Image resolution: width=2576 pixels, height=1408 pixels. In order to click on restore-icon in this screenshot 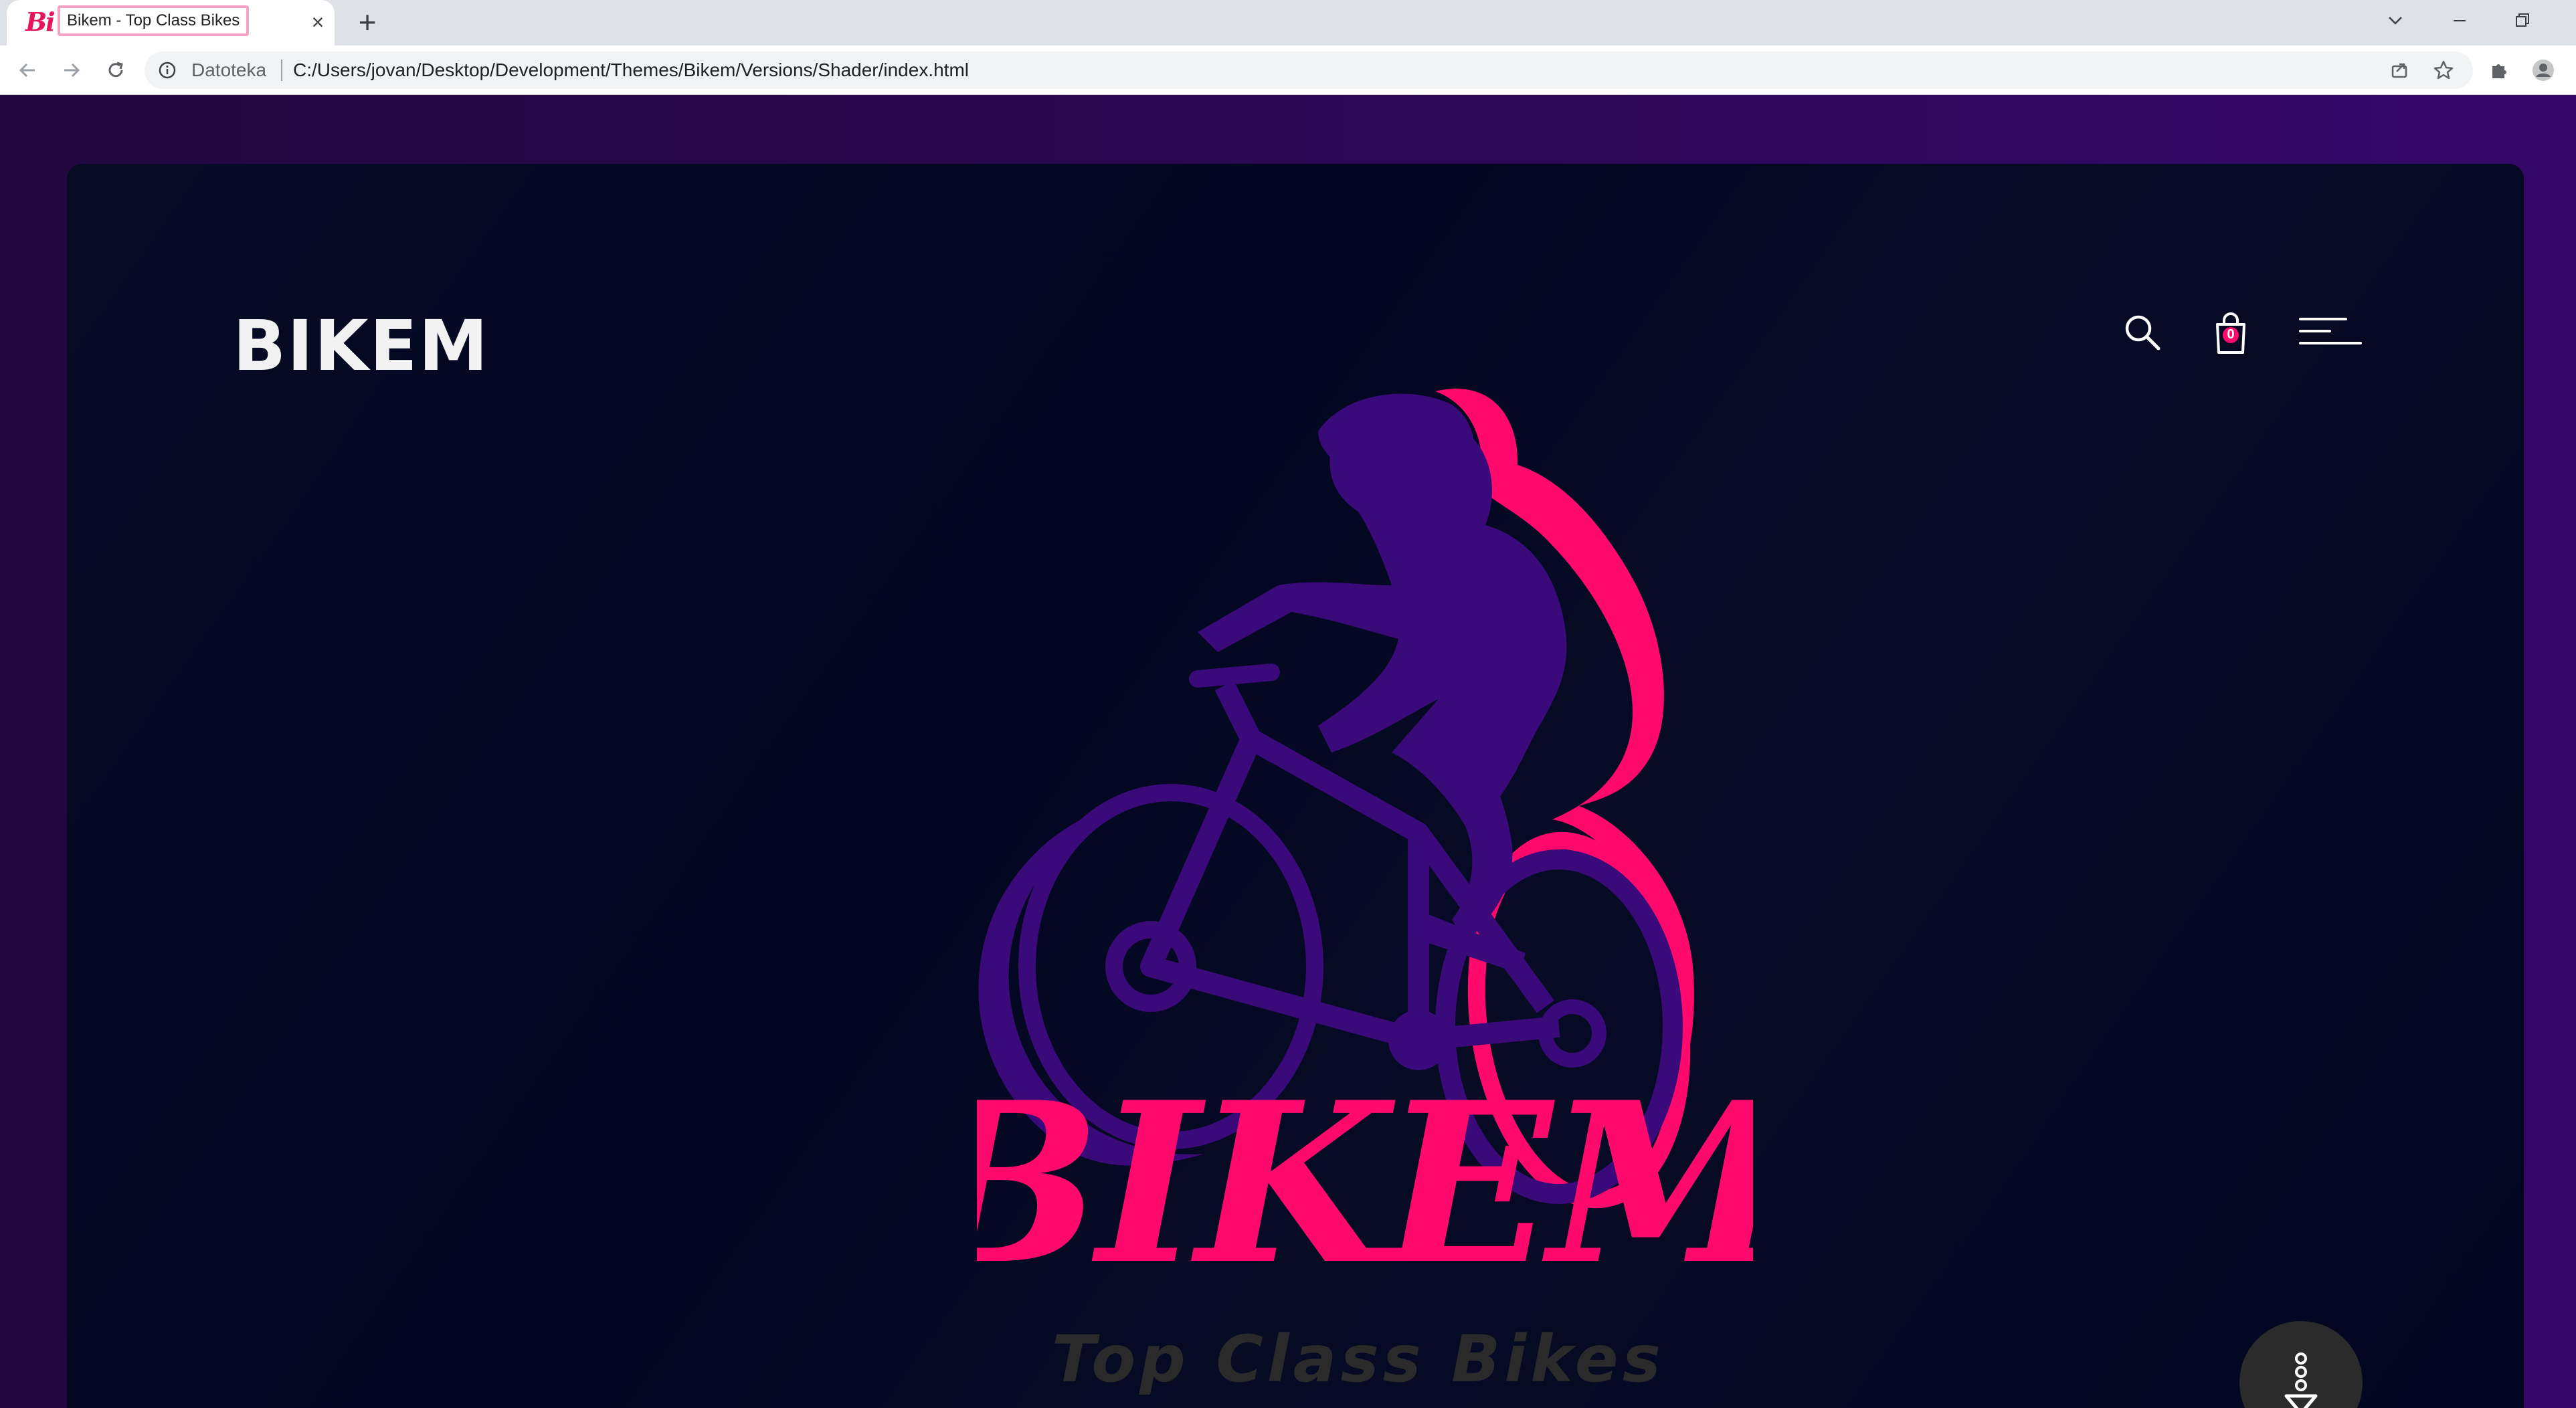, I will do `click(2522, 20)`.